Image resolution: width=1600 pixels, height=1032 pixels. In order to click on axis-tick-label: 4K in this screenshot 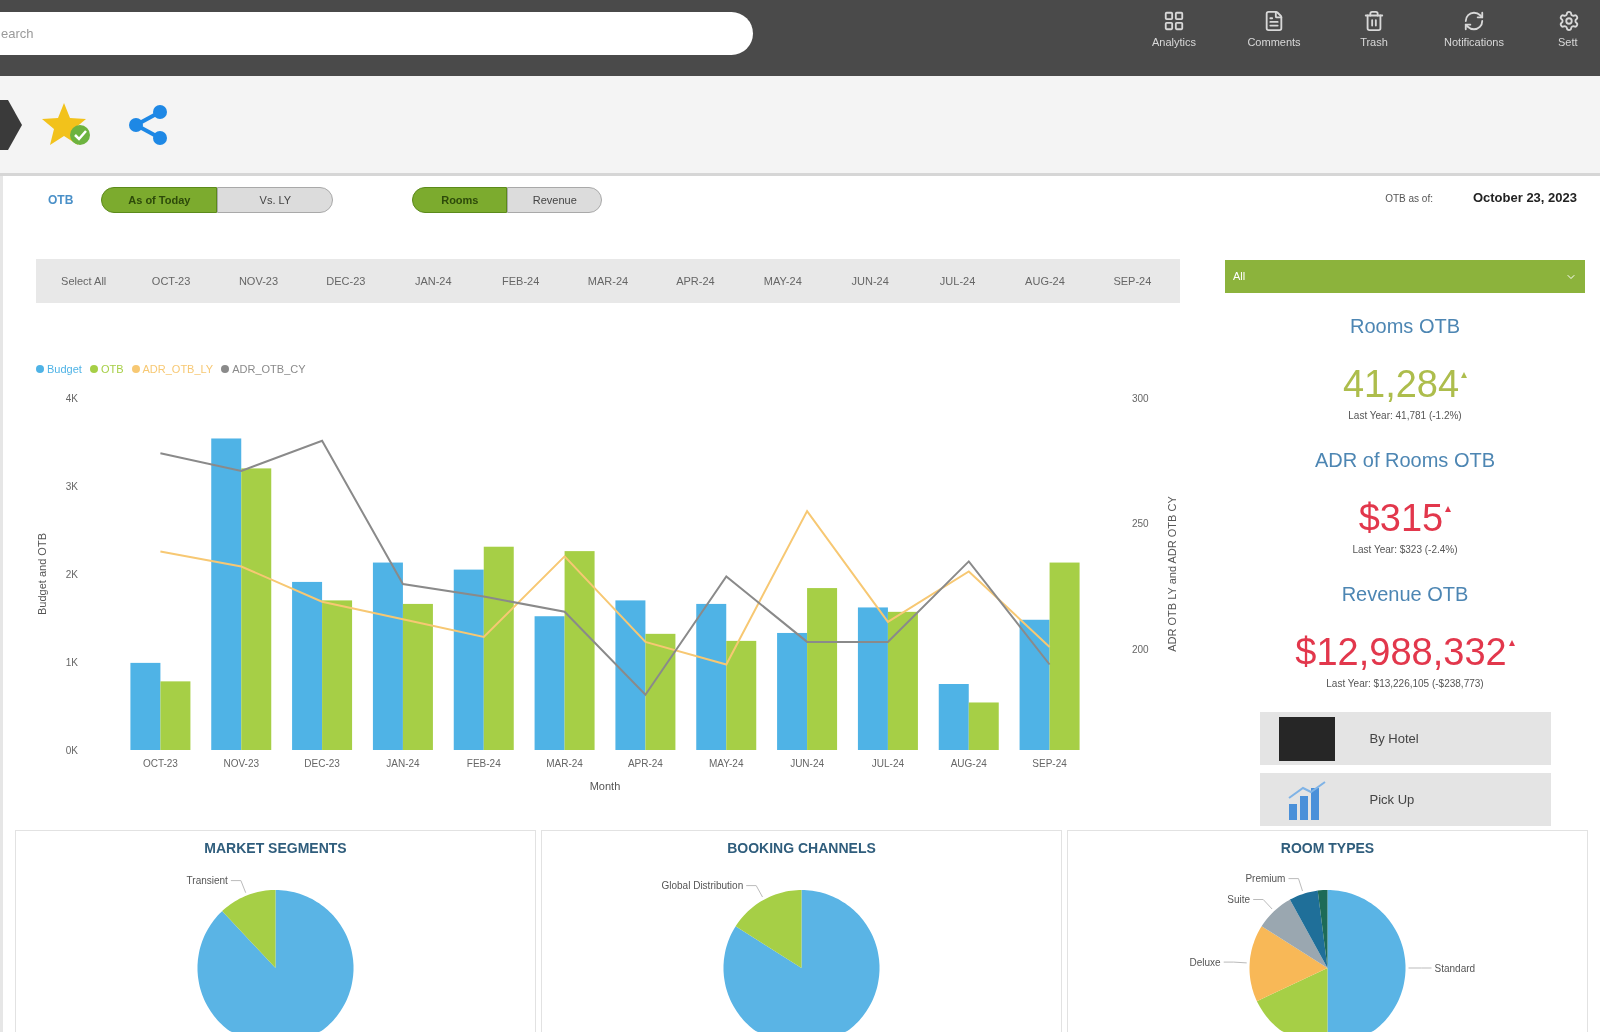, I will do `click(71, 398)`.